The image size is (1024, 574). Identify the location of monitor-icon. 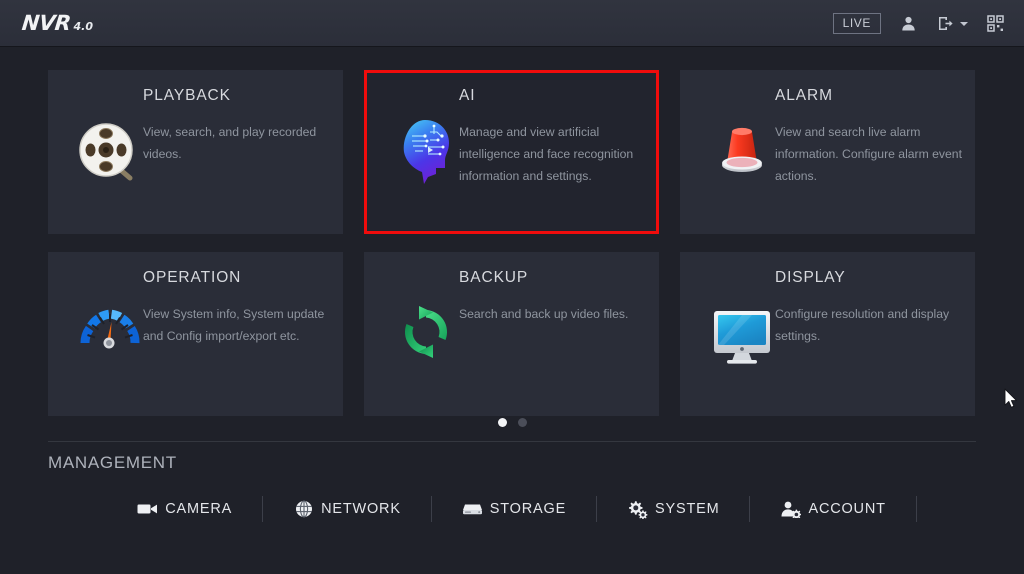
(742, 332).